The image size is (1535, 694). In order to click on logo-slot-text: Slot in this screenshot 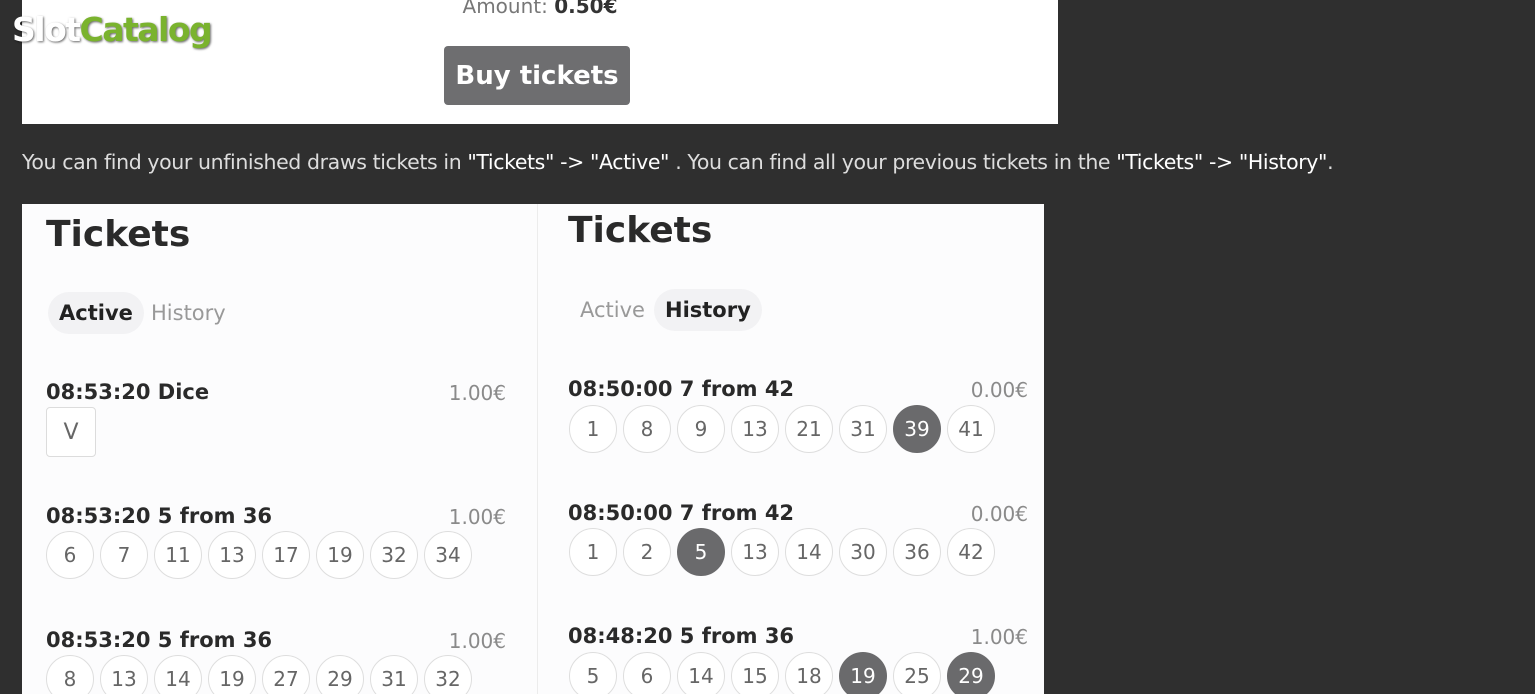, I will do `click(46, 29)`.